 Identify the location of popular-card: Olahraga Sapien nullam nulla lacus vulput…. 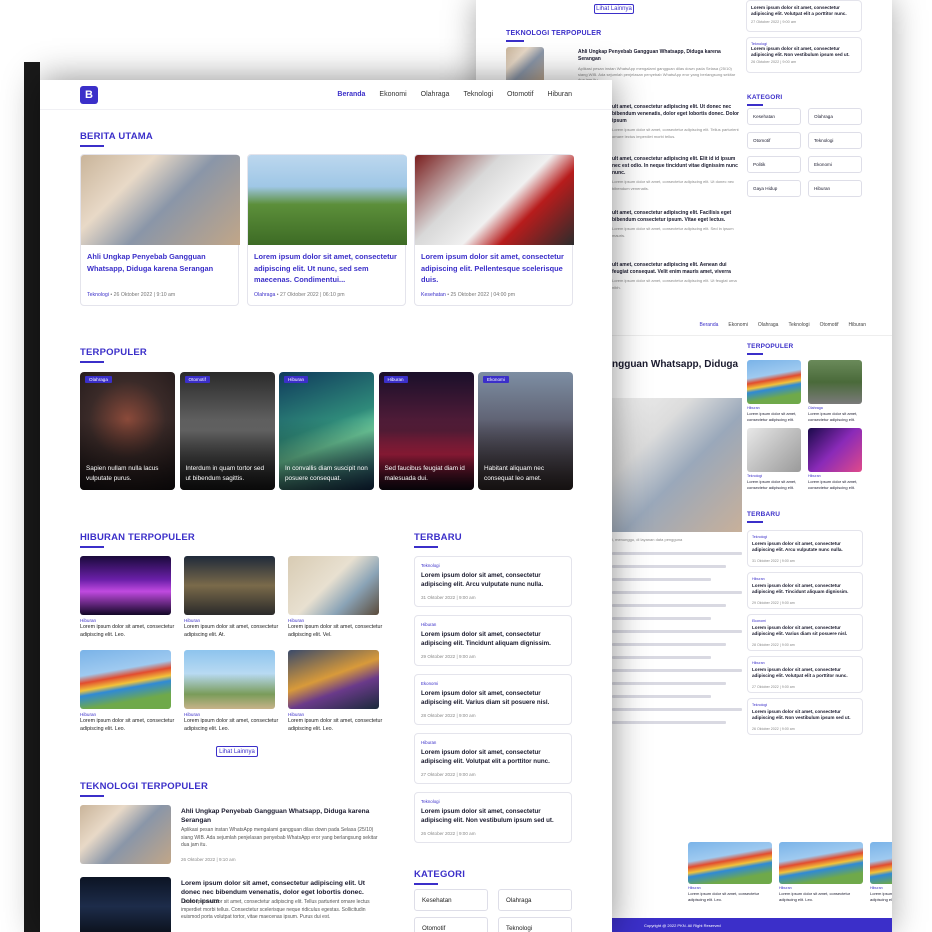
(127, 431).